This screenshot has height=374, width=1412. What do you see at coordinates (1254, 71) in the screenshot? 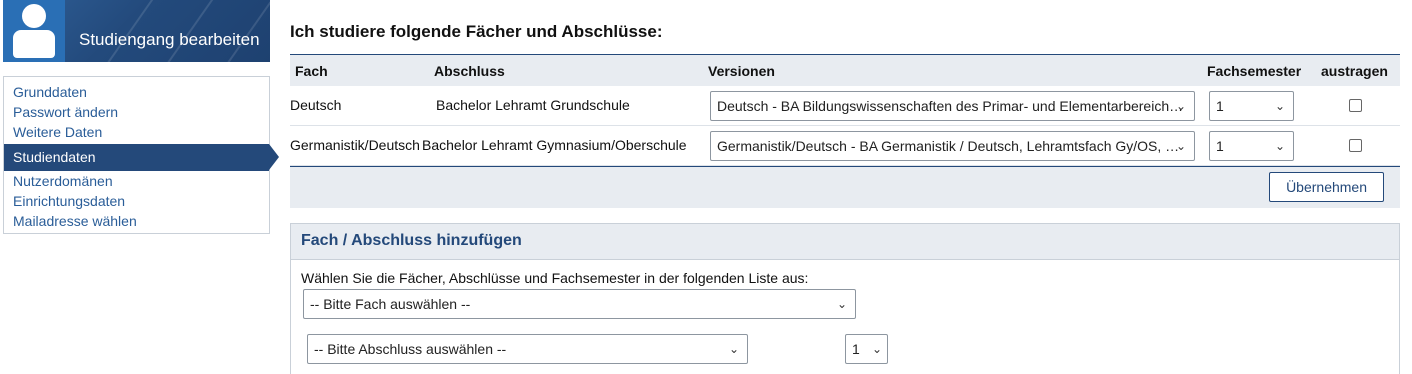
I see `col-fachsemester: Fachsemester` at bounding box center [1254, 71].